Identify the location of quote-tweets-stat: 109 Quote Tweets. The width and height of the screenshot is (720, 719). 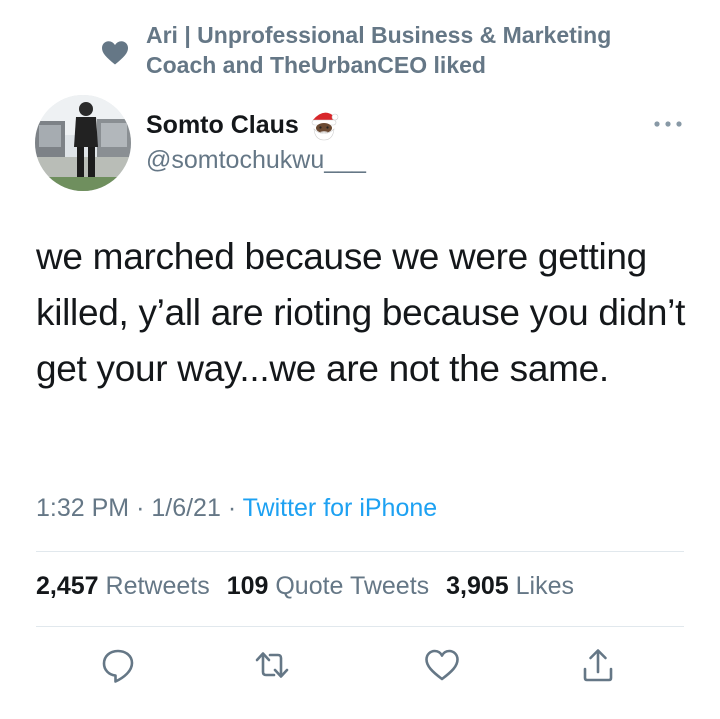
(328, 586).